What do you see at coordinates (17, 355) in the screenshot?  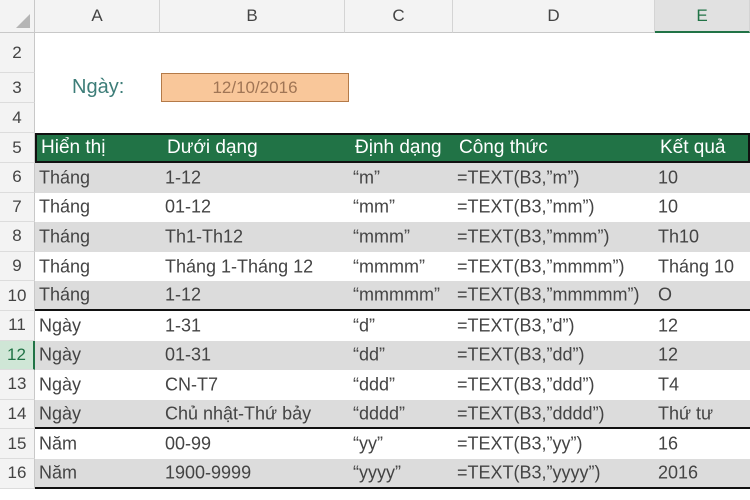 I see `row-header-12: 12` at bounding box center [17, 355].